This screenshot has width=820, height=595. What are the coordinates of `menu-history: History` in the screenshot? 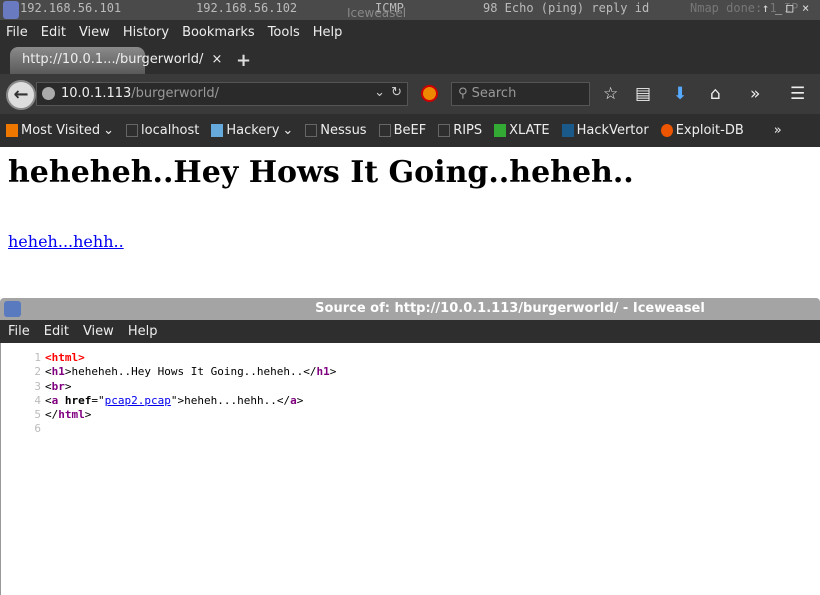 It's located at (146, 32).